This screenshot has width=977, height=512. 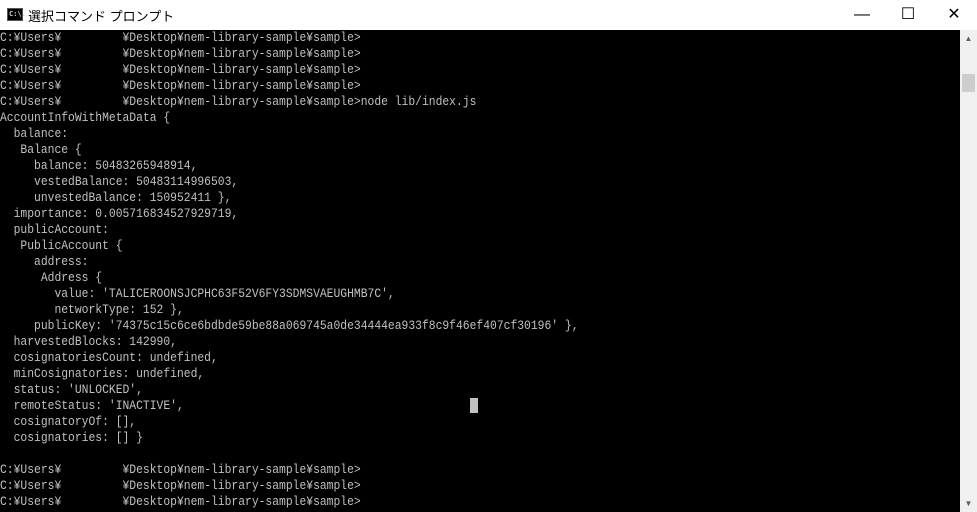 I want to click on console-line: balance: 50483265948914,, so click(x=99, y=165).